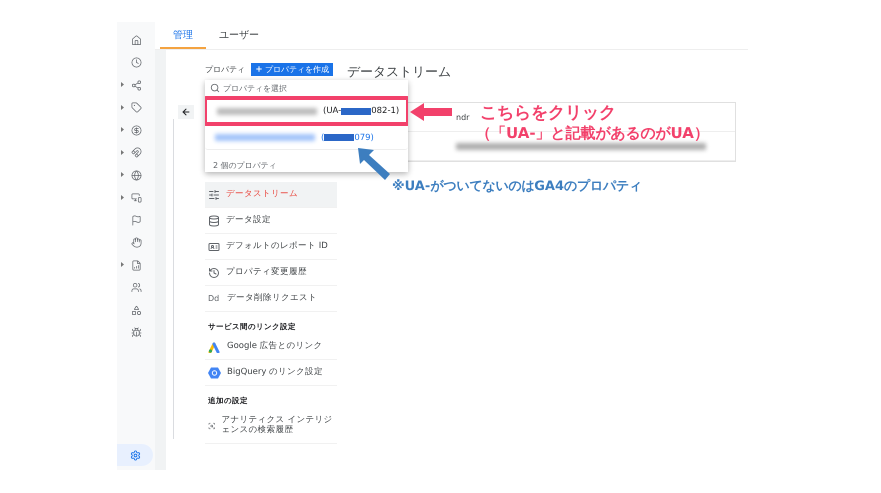 Image resolution: width=881 pixels, height=493 pixels. What do you see at coordinates (239, 35) in the screenshot?
I see `tab: ユーザー` at bounding box center [239, 35].